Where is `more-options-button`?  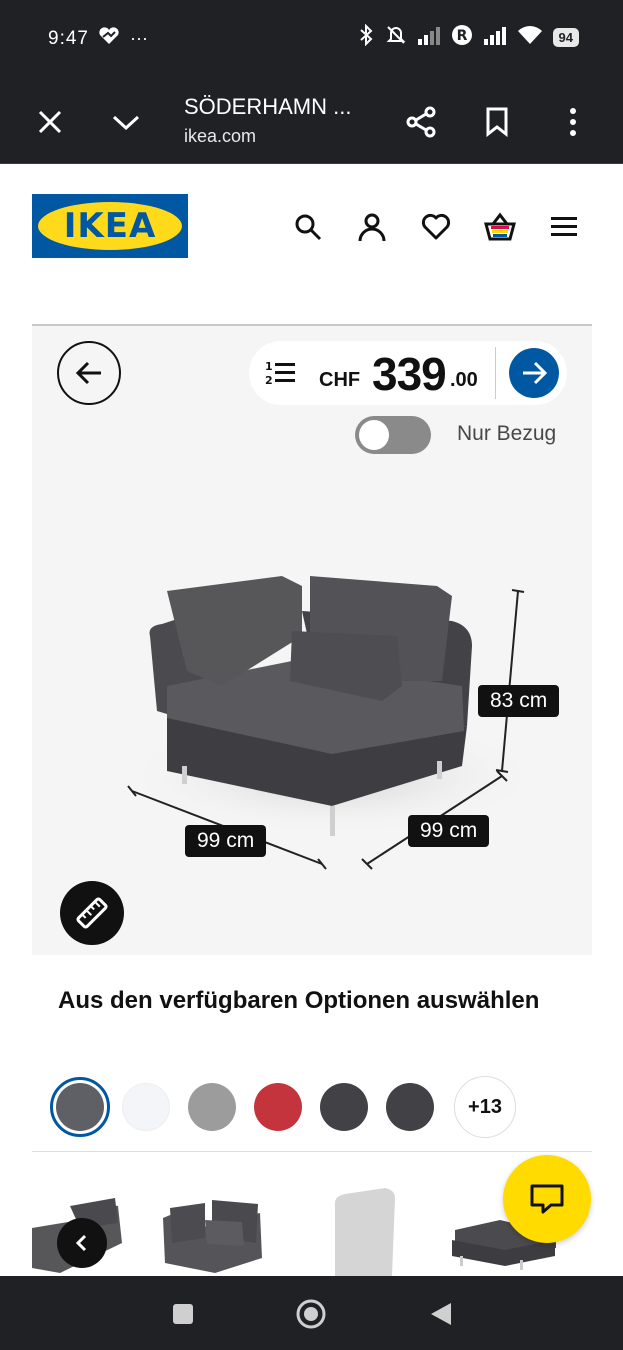 more-options-button is located at coordinates (573, 122).